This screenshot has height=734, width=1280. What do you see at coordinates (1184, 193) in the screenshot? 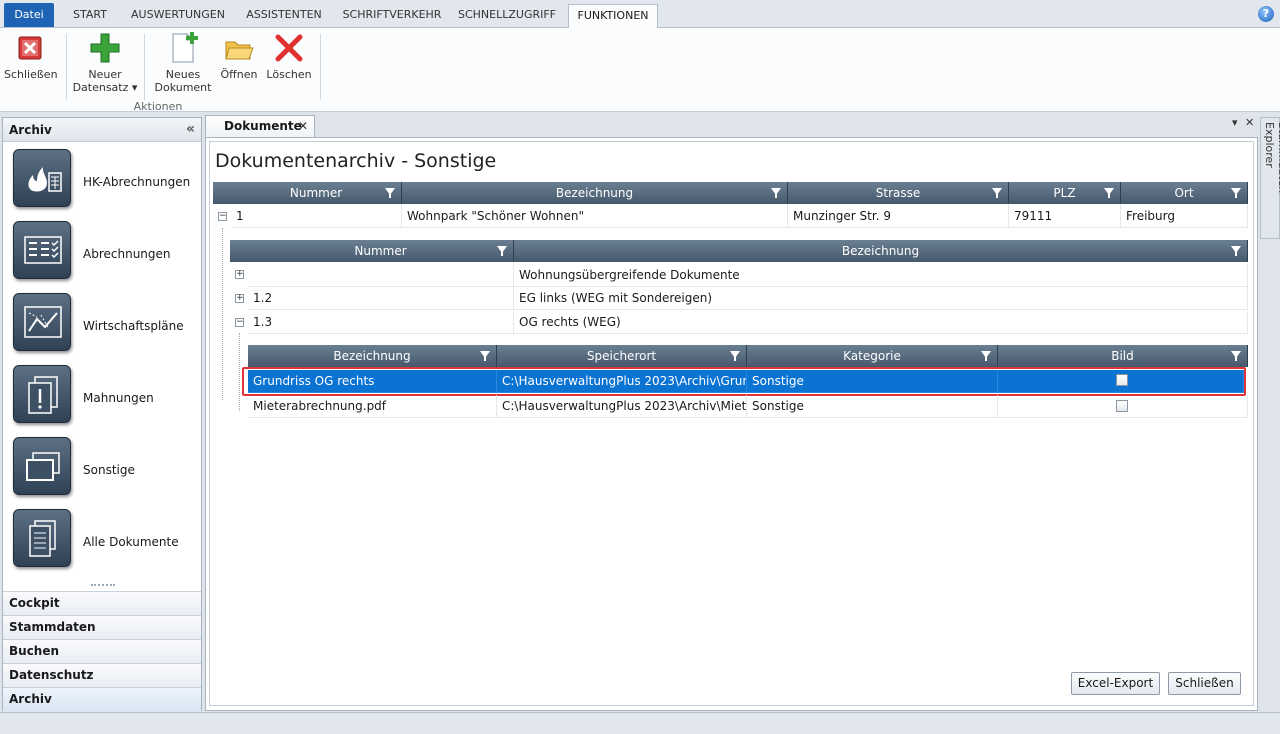
I see `column-header-ort: Ort` at bounding box center [1184, 193].